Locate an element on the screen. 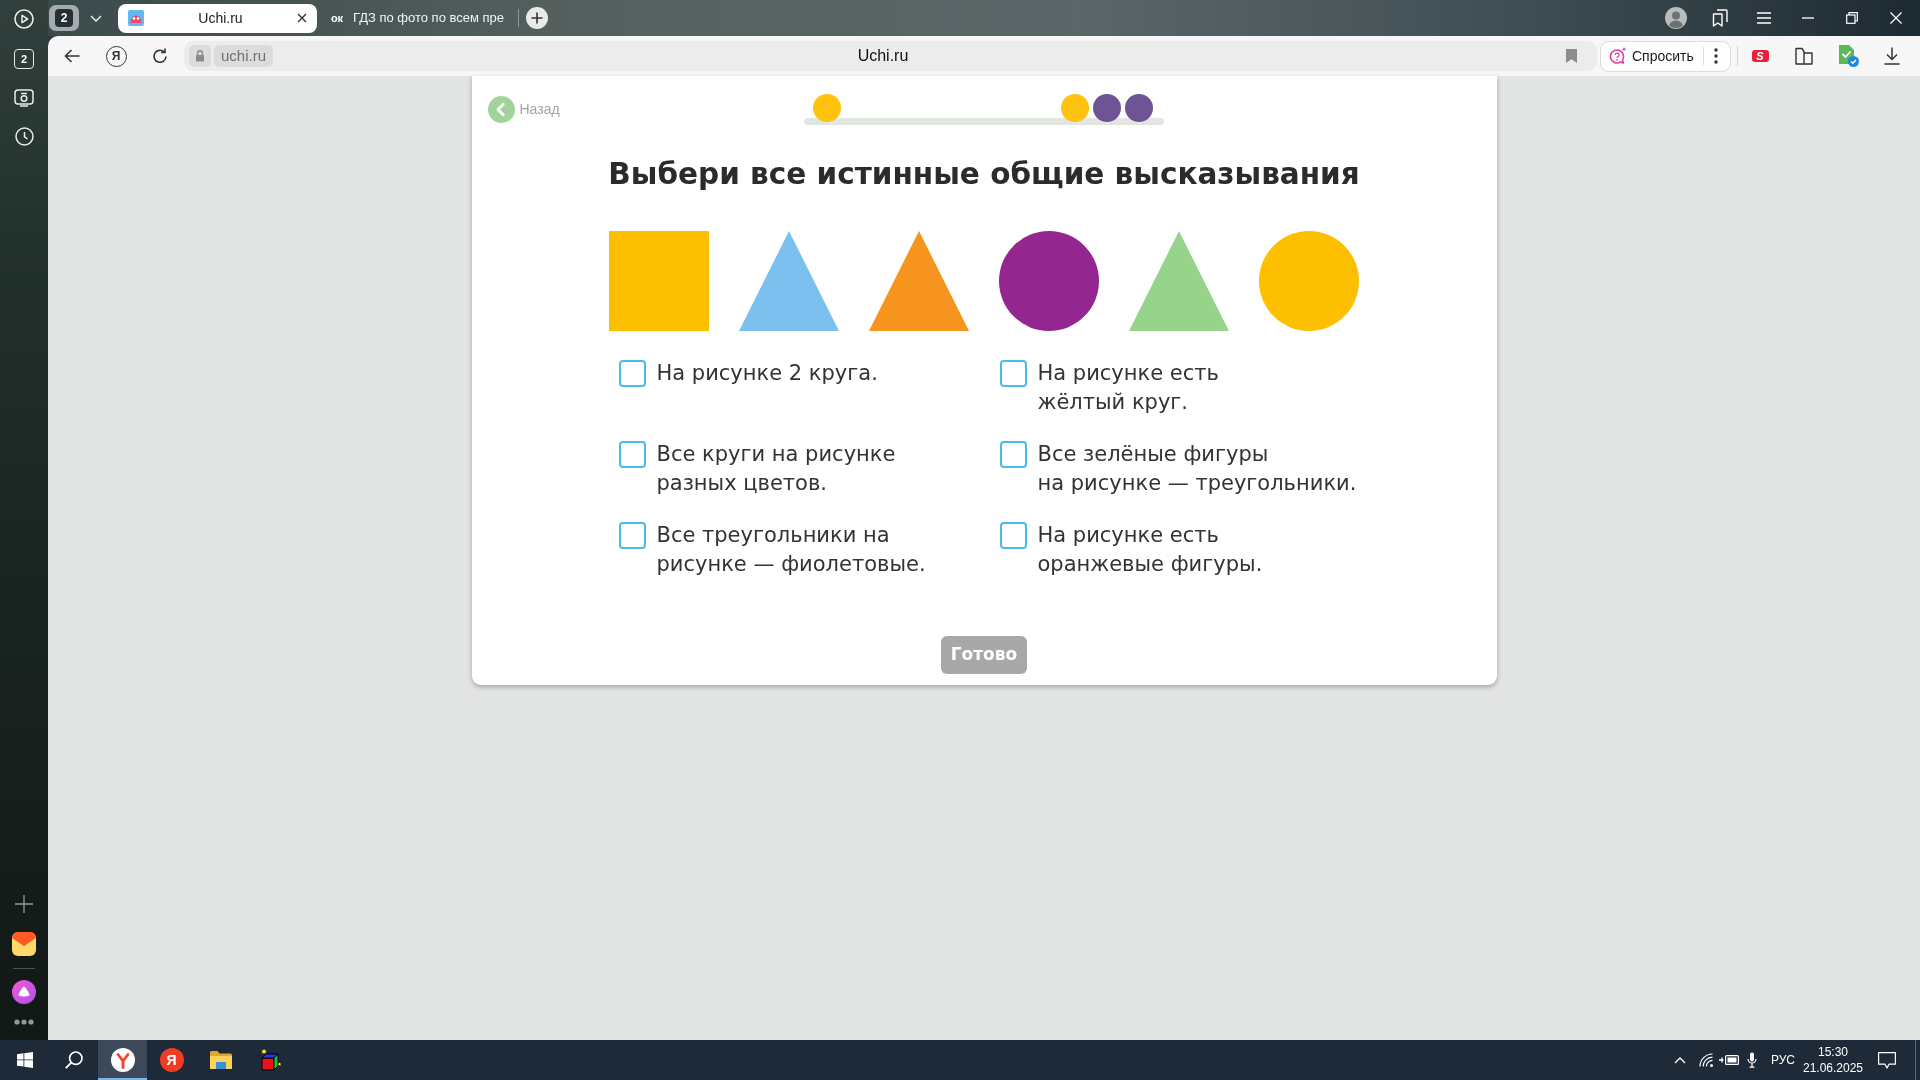 The width and height of the screenshot is (1920, 1080). search-icon is located at coordinates (73, 1060).